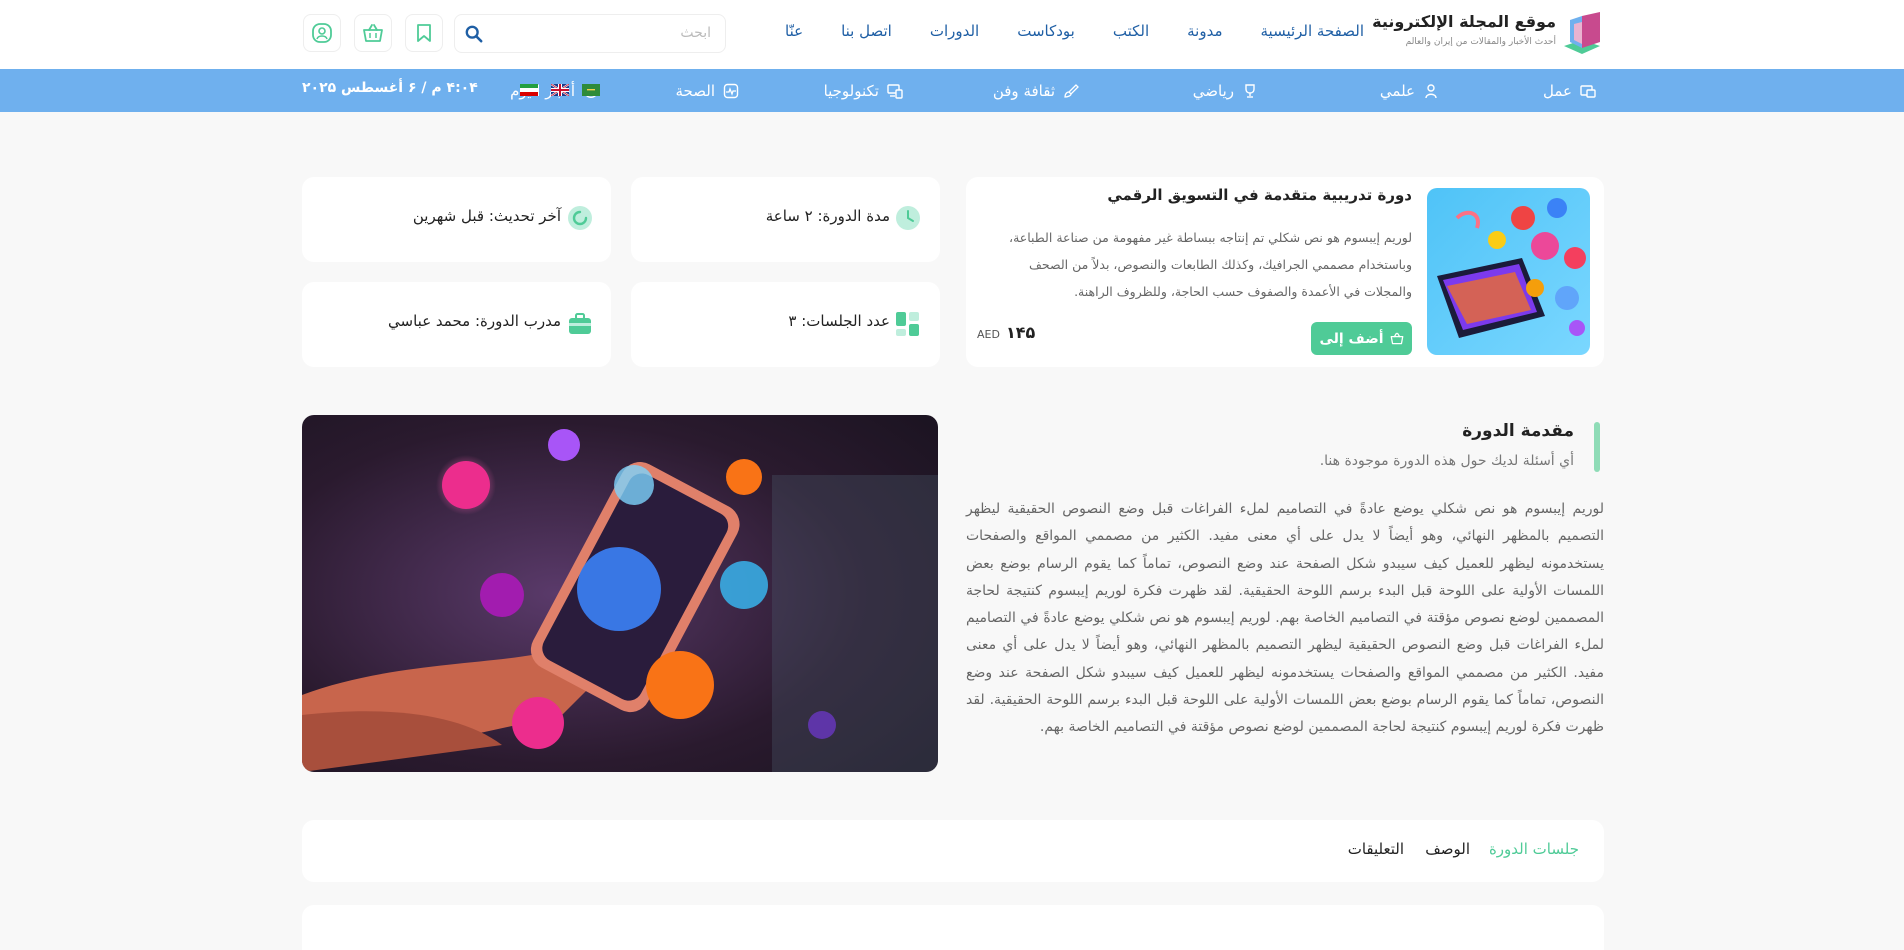 The image size is (1904, 950). I want to click on info-card-sessions, so click(785, 324).